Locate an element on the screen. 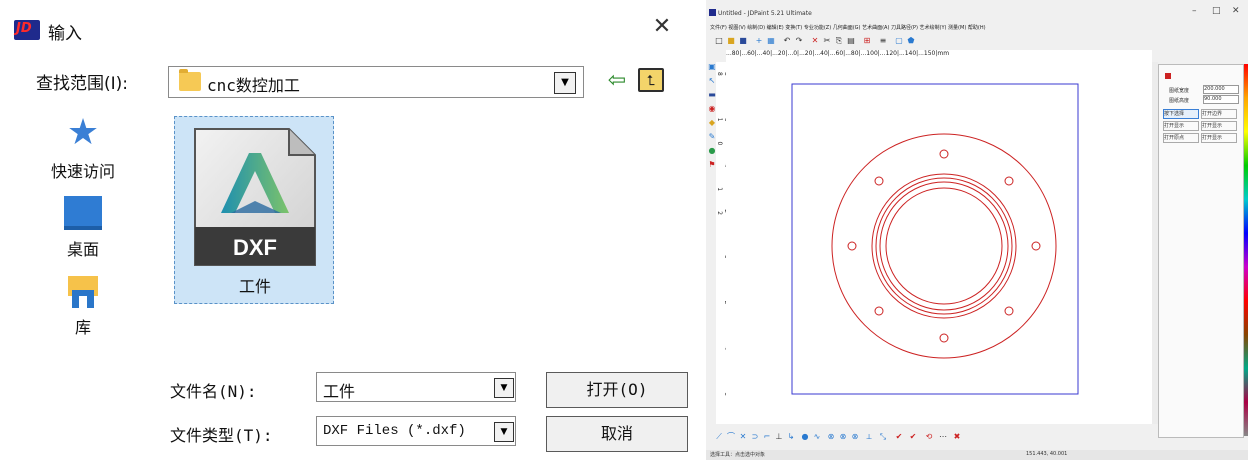 Image resolution: width=1248 pixels, height=460 pixels. panel-button: 打开边界 is located at coordinates (1219, 114).